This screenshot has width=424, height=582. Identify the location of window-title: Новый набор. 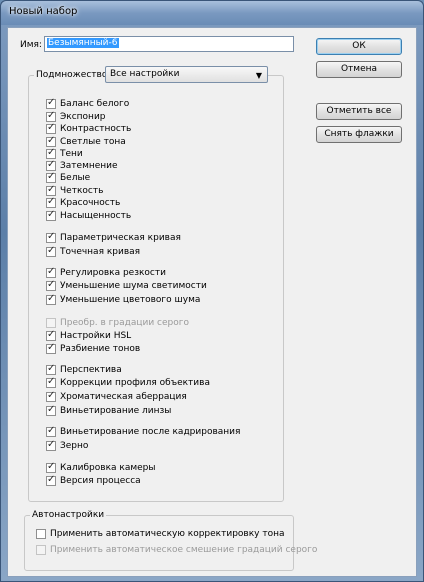
(43, 11).